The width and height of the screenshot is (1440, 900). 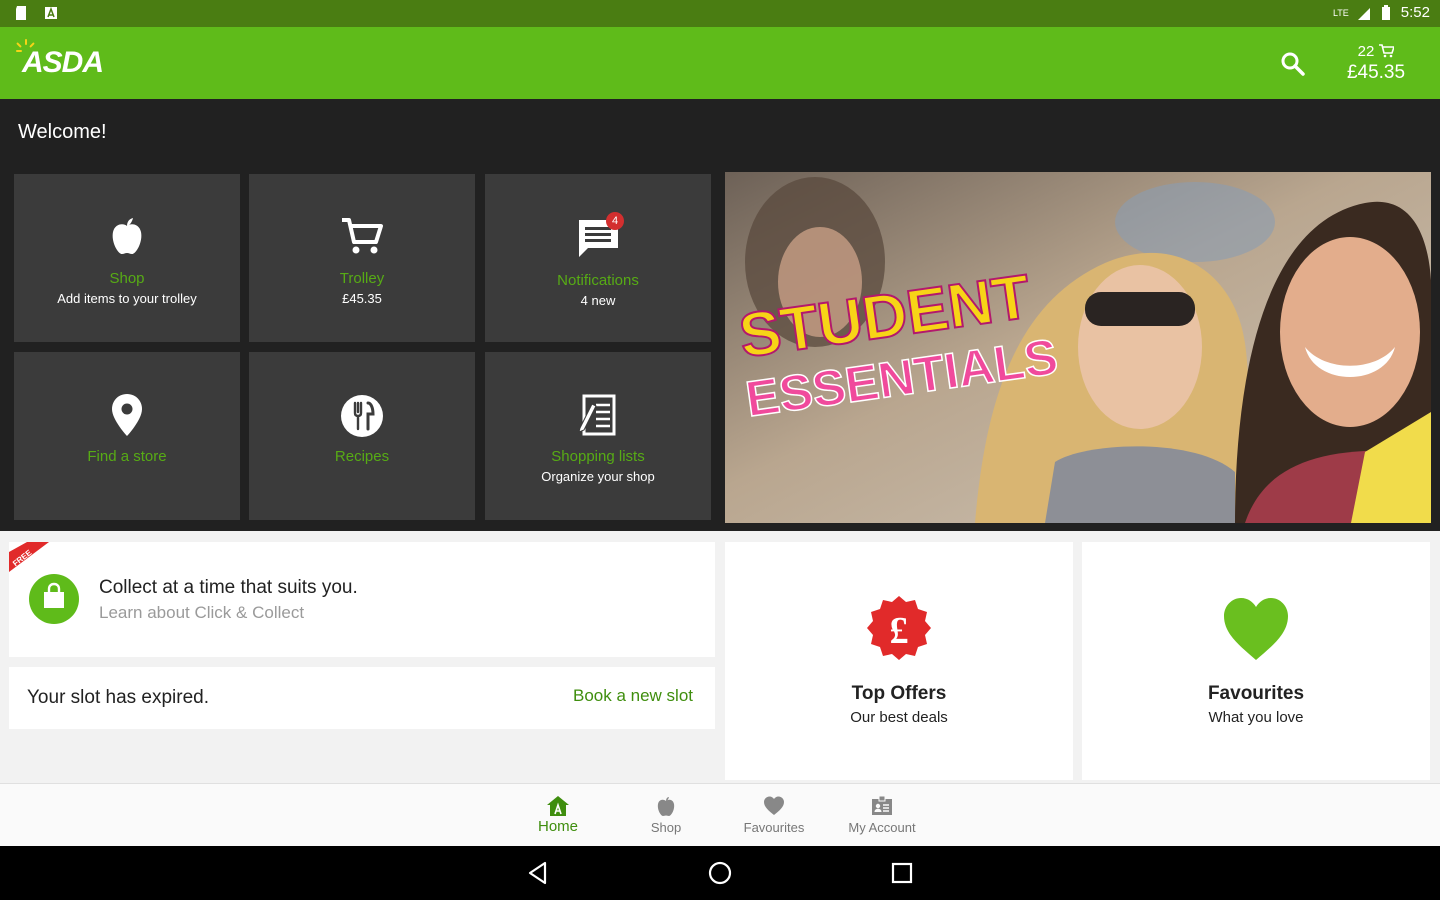 I want to click on nav-home: Home, so click(x=558, y=815).